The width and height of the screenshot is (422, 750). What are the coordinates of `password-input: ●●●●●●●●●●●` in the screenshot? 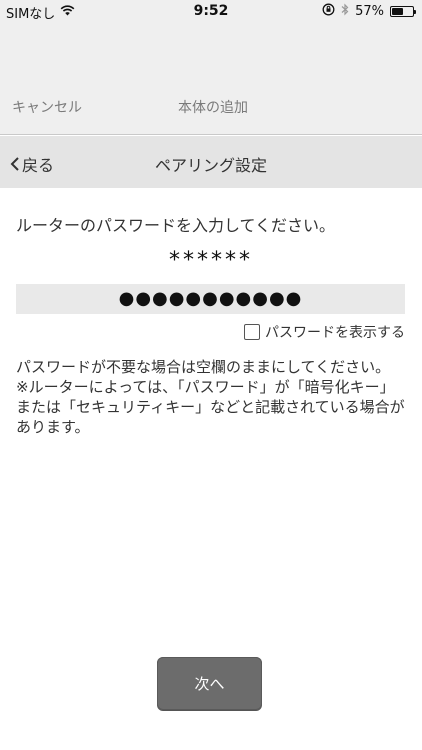 It's located at (210, 299).